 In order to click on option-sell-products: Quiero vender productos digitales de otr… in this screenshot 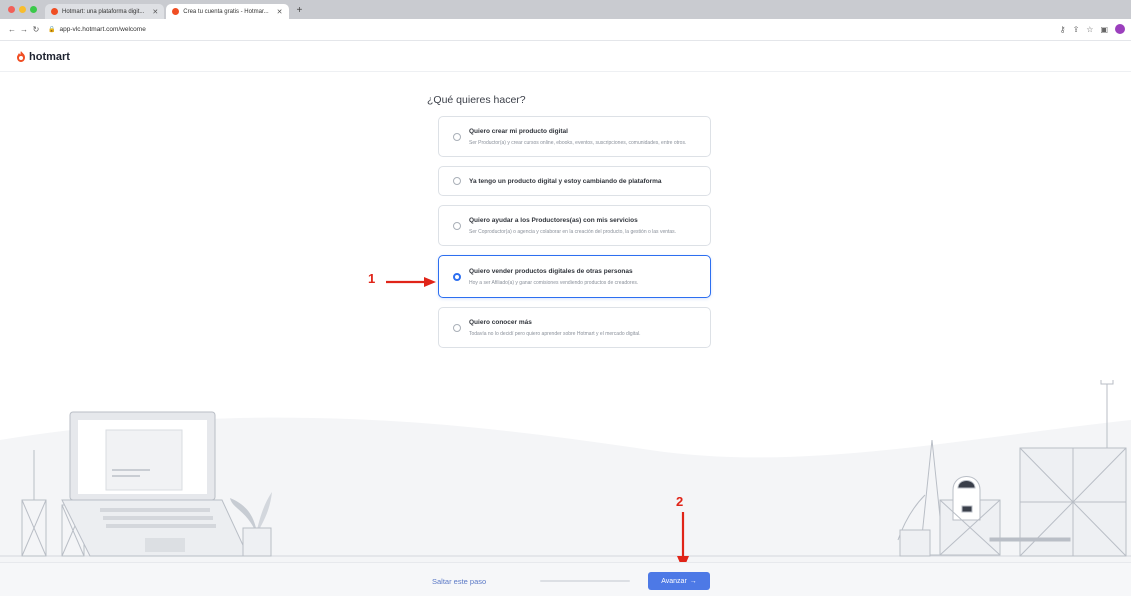, I will do `click(574, 276)`.